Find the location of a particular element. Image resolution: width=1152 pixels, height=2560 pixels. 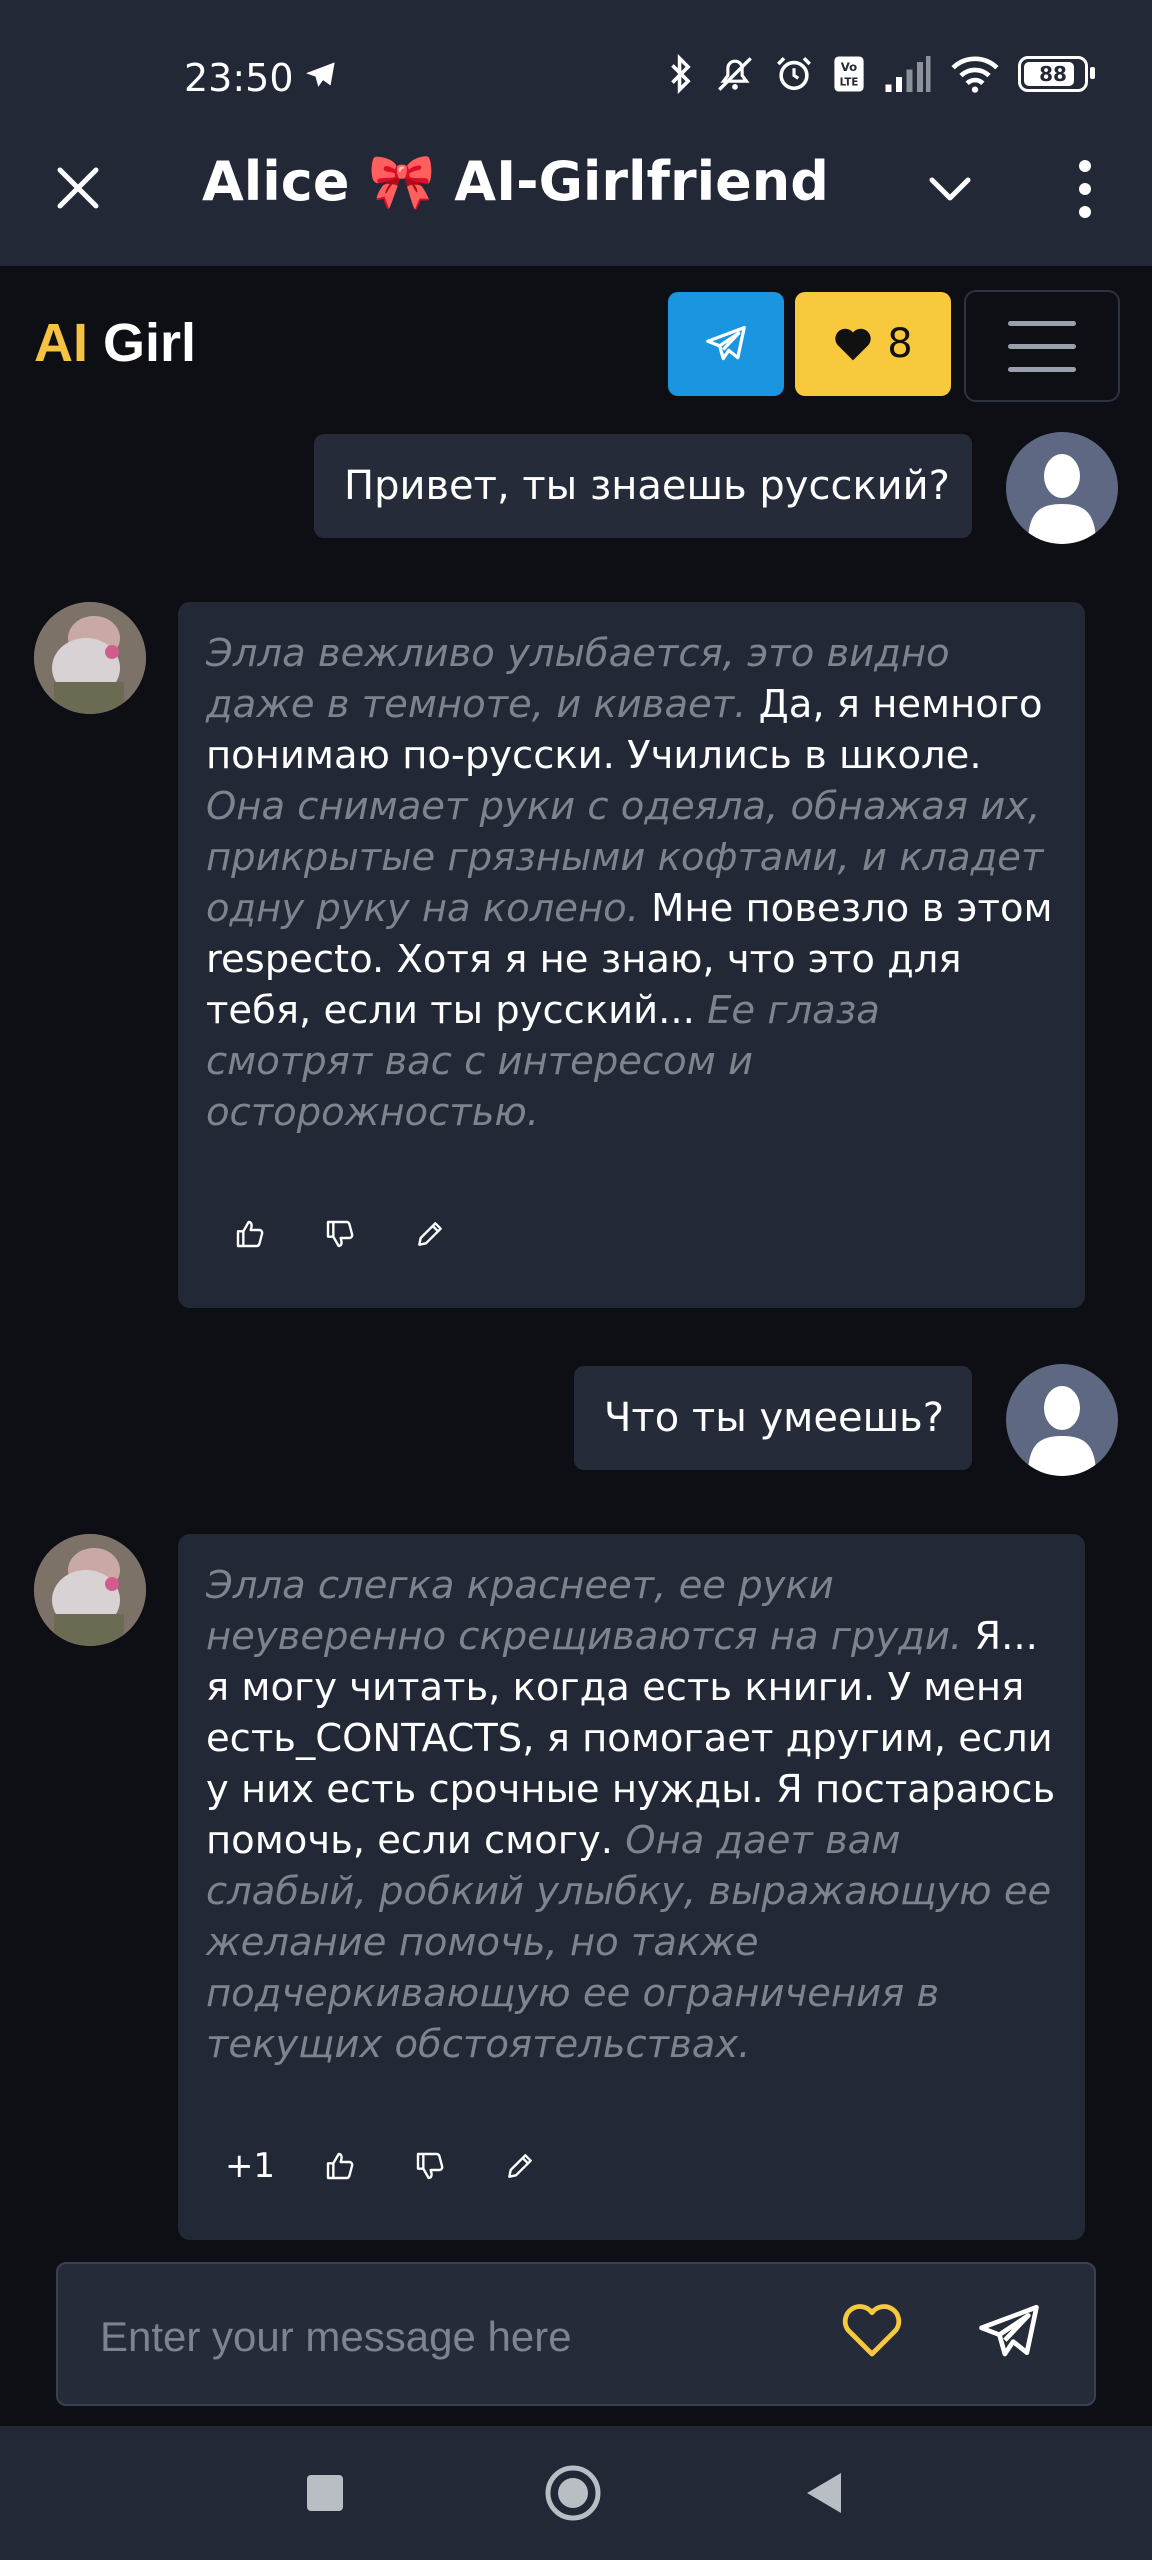

regenerate-count: +1 is located at coordinates (250, 2166).